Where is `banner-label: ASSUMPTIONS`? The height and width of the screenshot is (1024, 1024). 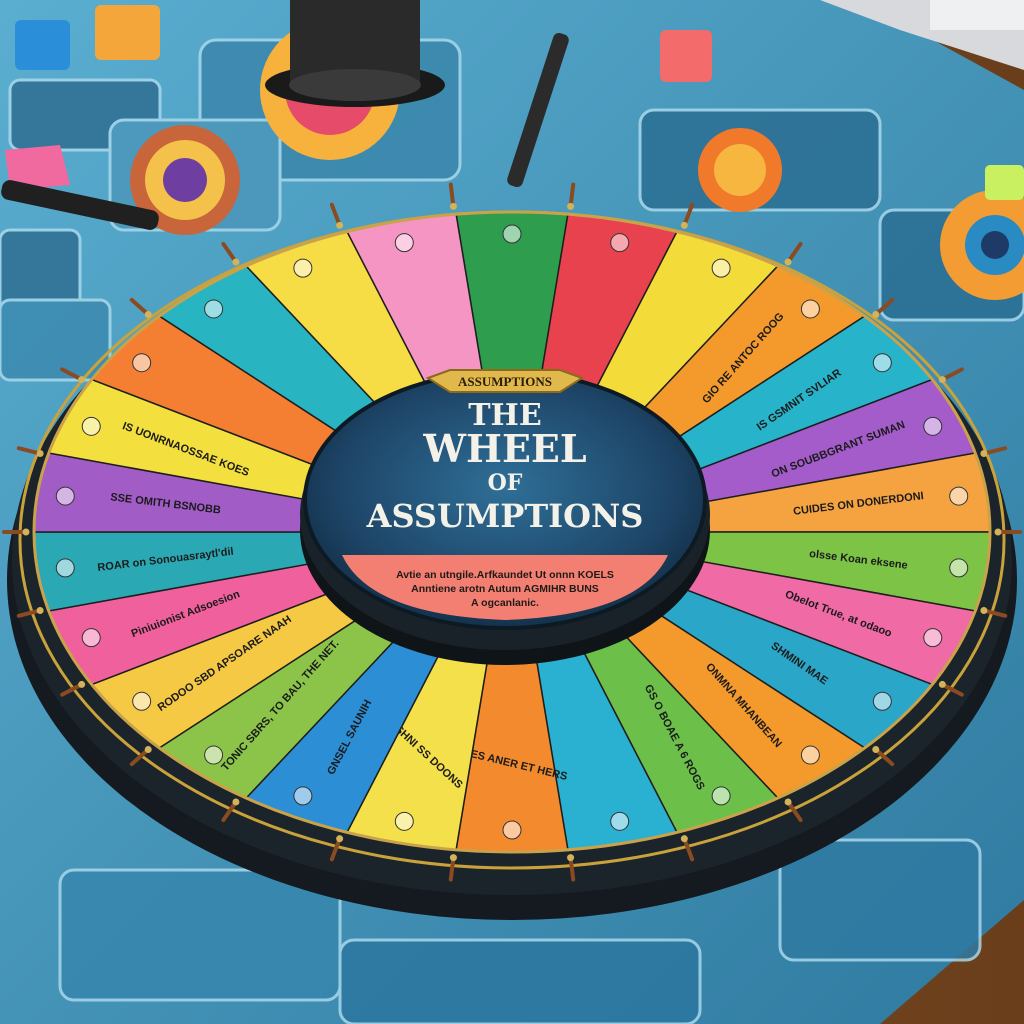 banner-label: ASSUMPTIONS is located at coordinates (505, 381).